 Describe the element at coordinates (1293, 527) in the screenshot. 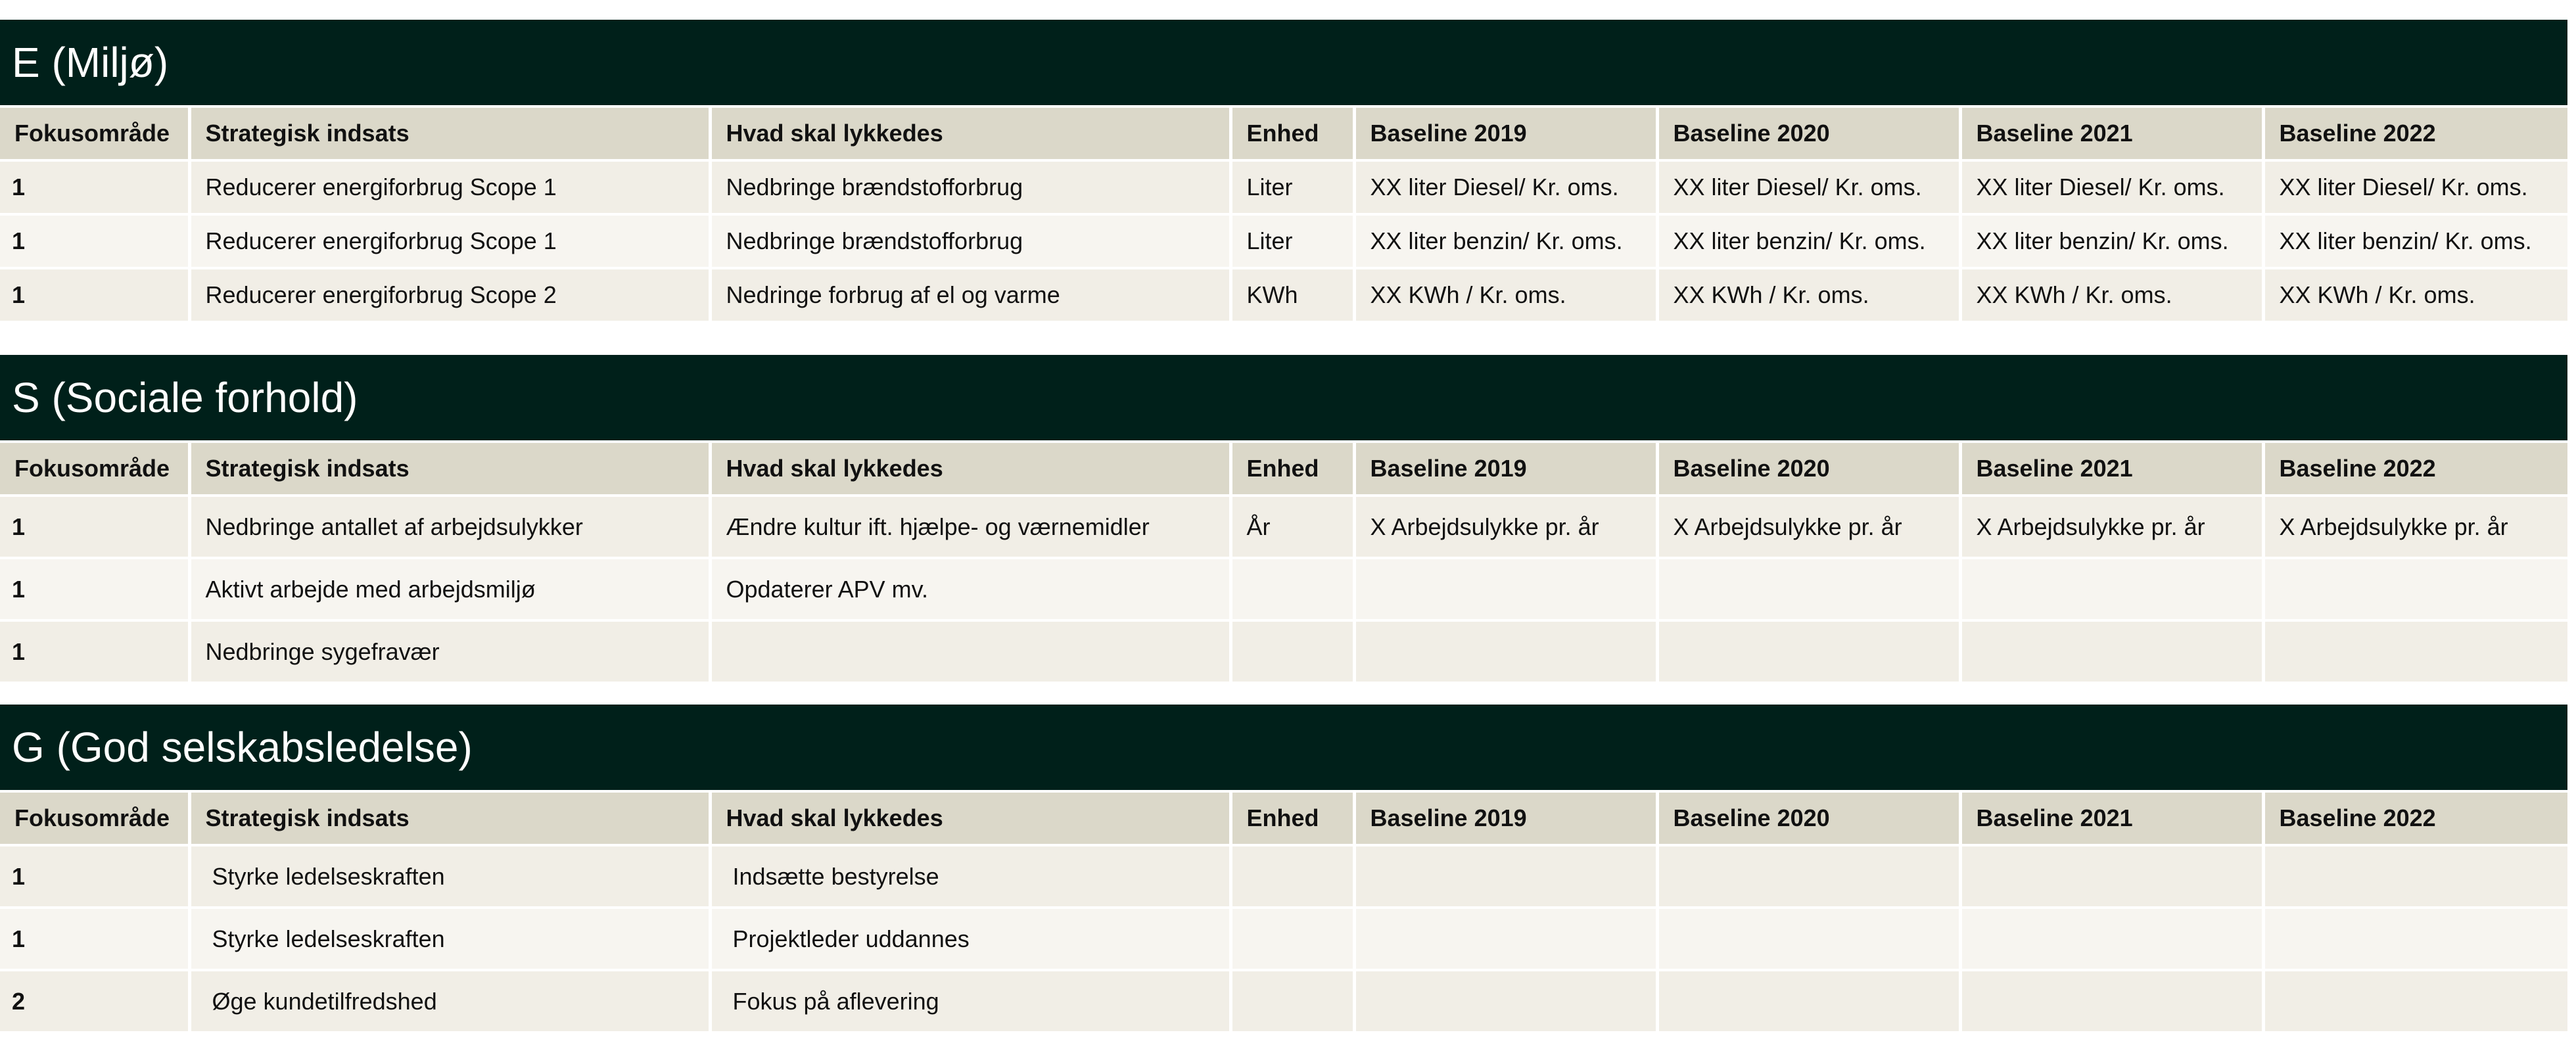

I see `table-cell: År` at that location.